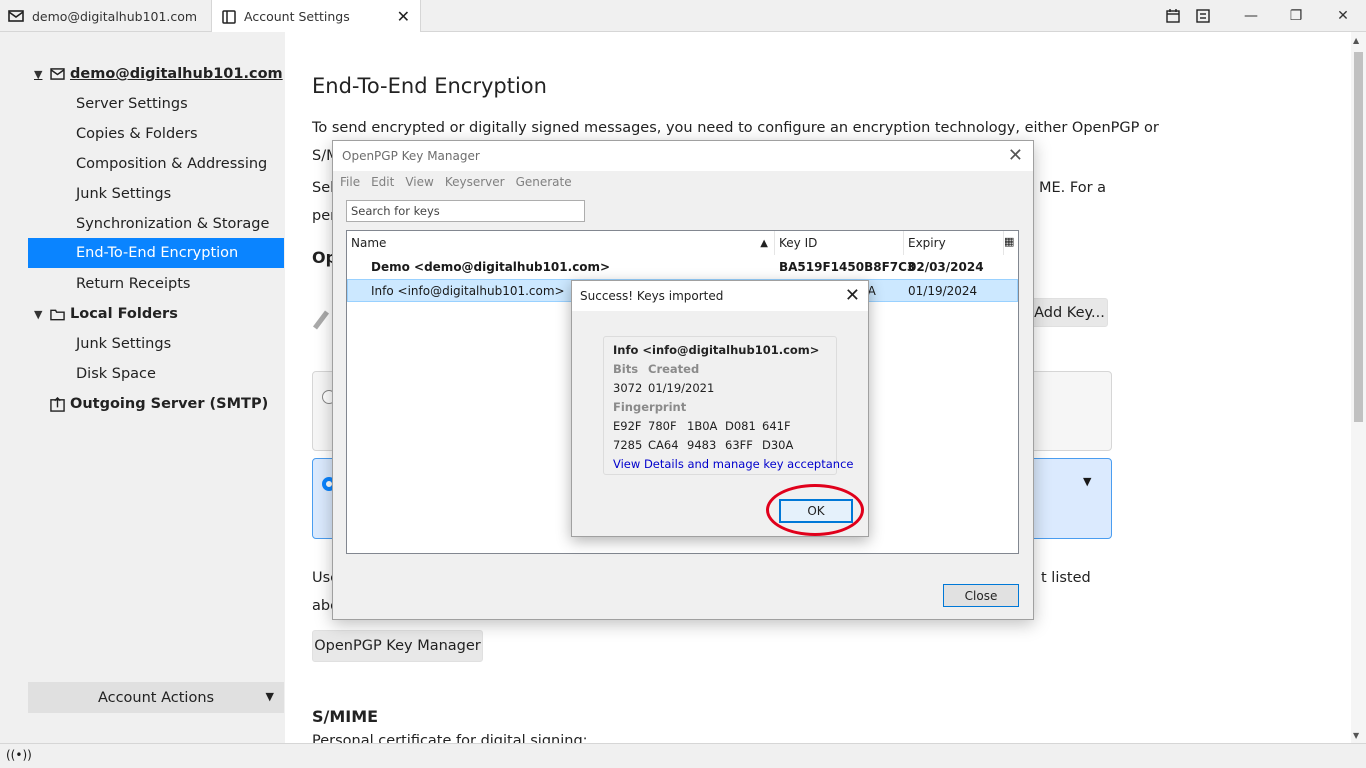  Describe the element at coordinates (172, 224) in the screenshot. I see `sidebar-item-sync-storage: Synchronization & Storage` at that location.